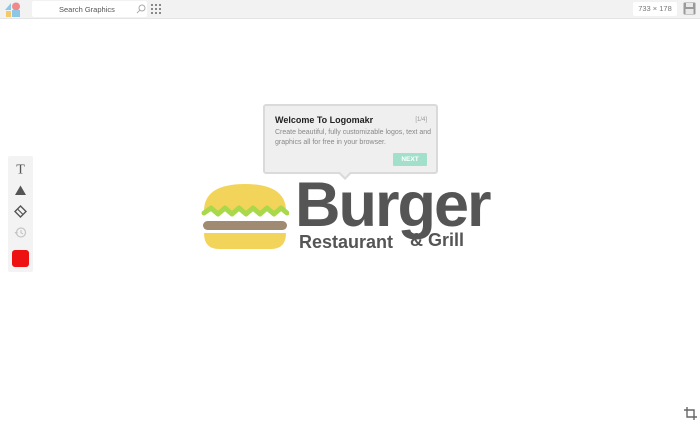  What do you see at coordinates (655, 9) in the screenshot?
I see `canvas-dimensions: 733 × 178` at bounding box center [655, 9].